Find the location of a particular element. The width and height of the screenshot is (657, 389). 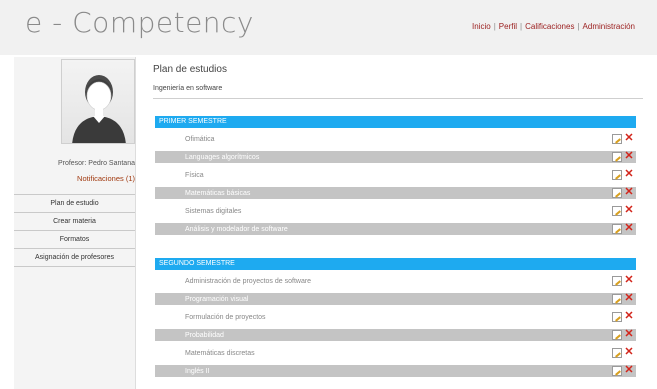

notifications-link: Notificaciones (1) is located at coordinates (74, 178).